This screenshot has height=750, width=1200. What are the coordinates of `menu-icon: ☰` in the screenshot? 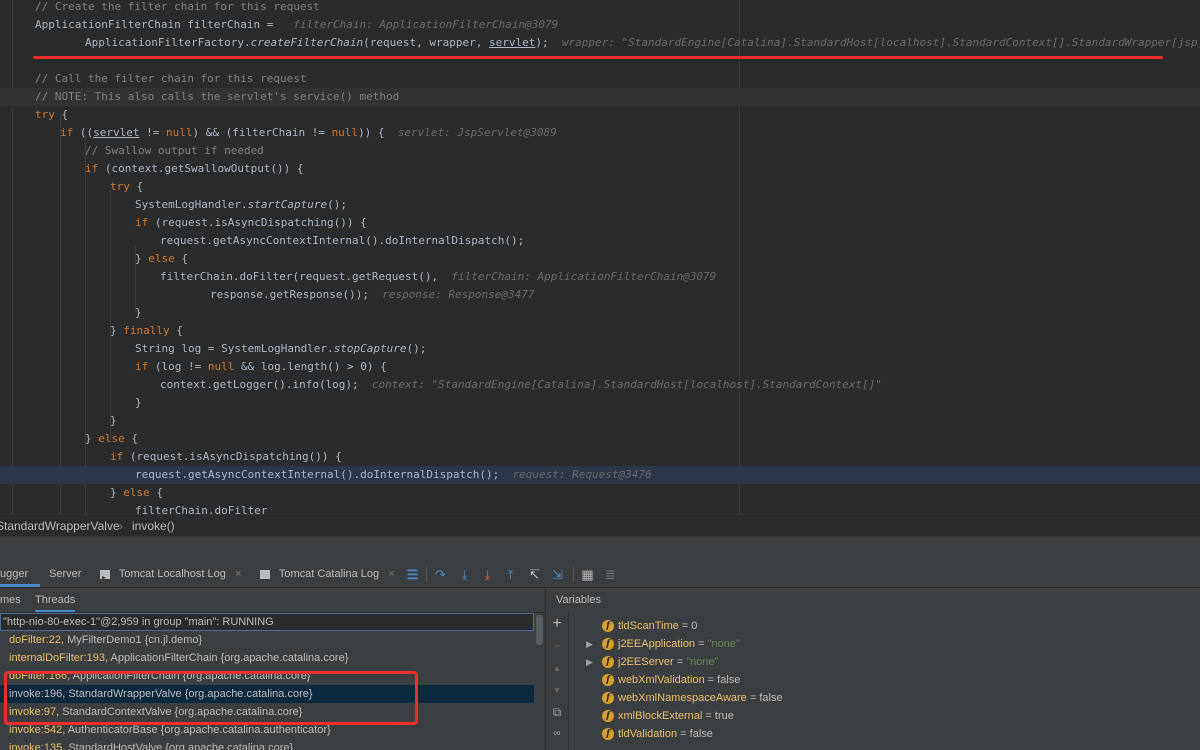 It's located at (412, 574).